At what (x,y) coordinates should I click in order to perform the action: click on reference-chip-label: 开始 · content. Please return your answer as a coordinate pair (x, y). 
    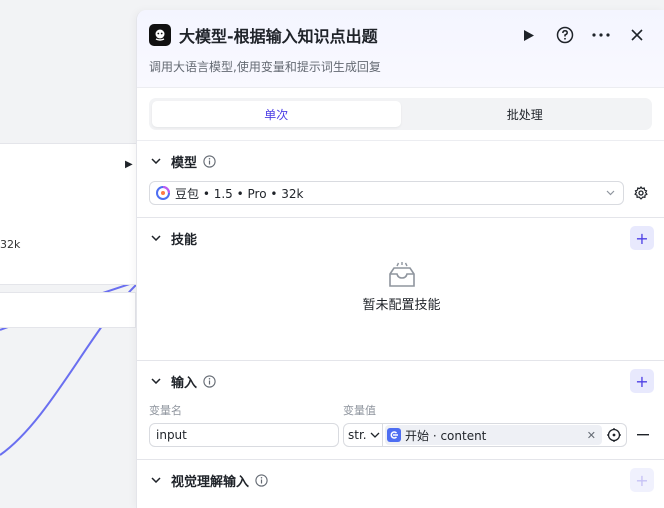
    Looking at the image, I should click on (446, 435).